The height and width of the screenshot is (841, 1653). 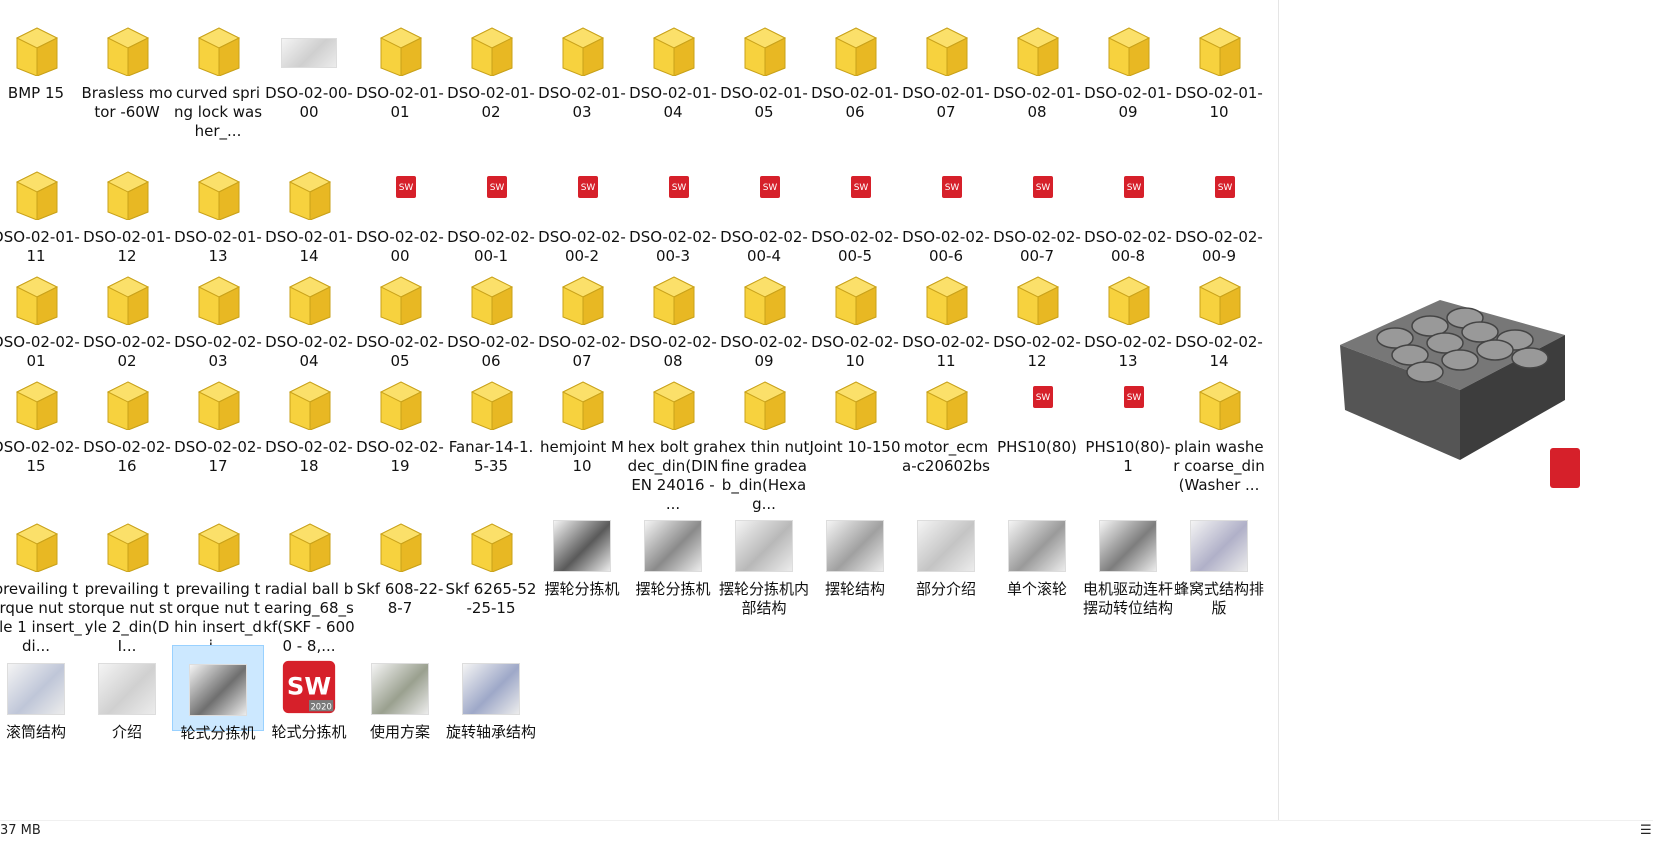 What do you see at coordinates (1128, 420) in the screenshot?
I see `file-item: SW PHS10(80)-1` at bounding box center [1128, 420].